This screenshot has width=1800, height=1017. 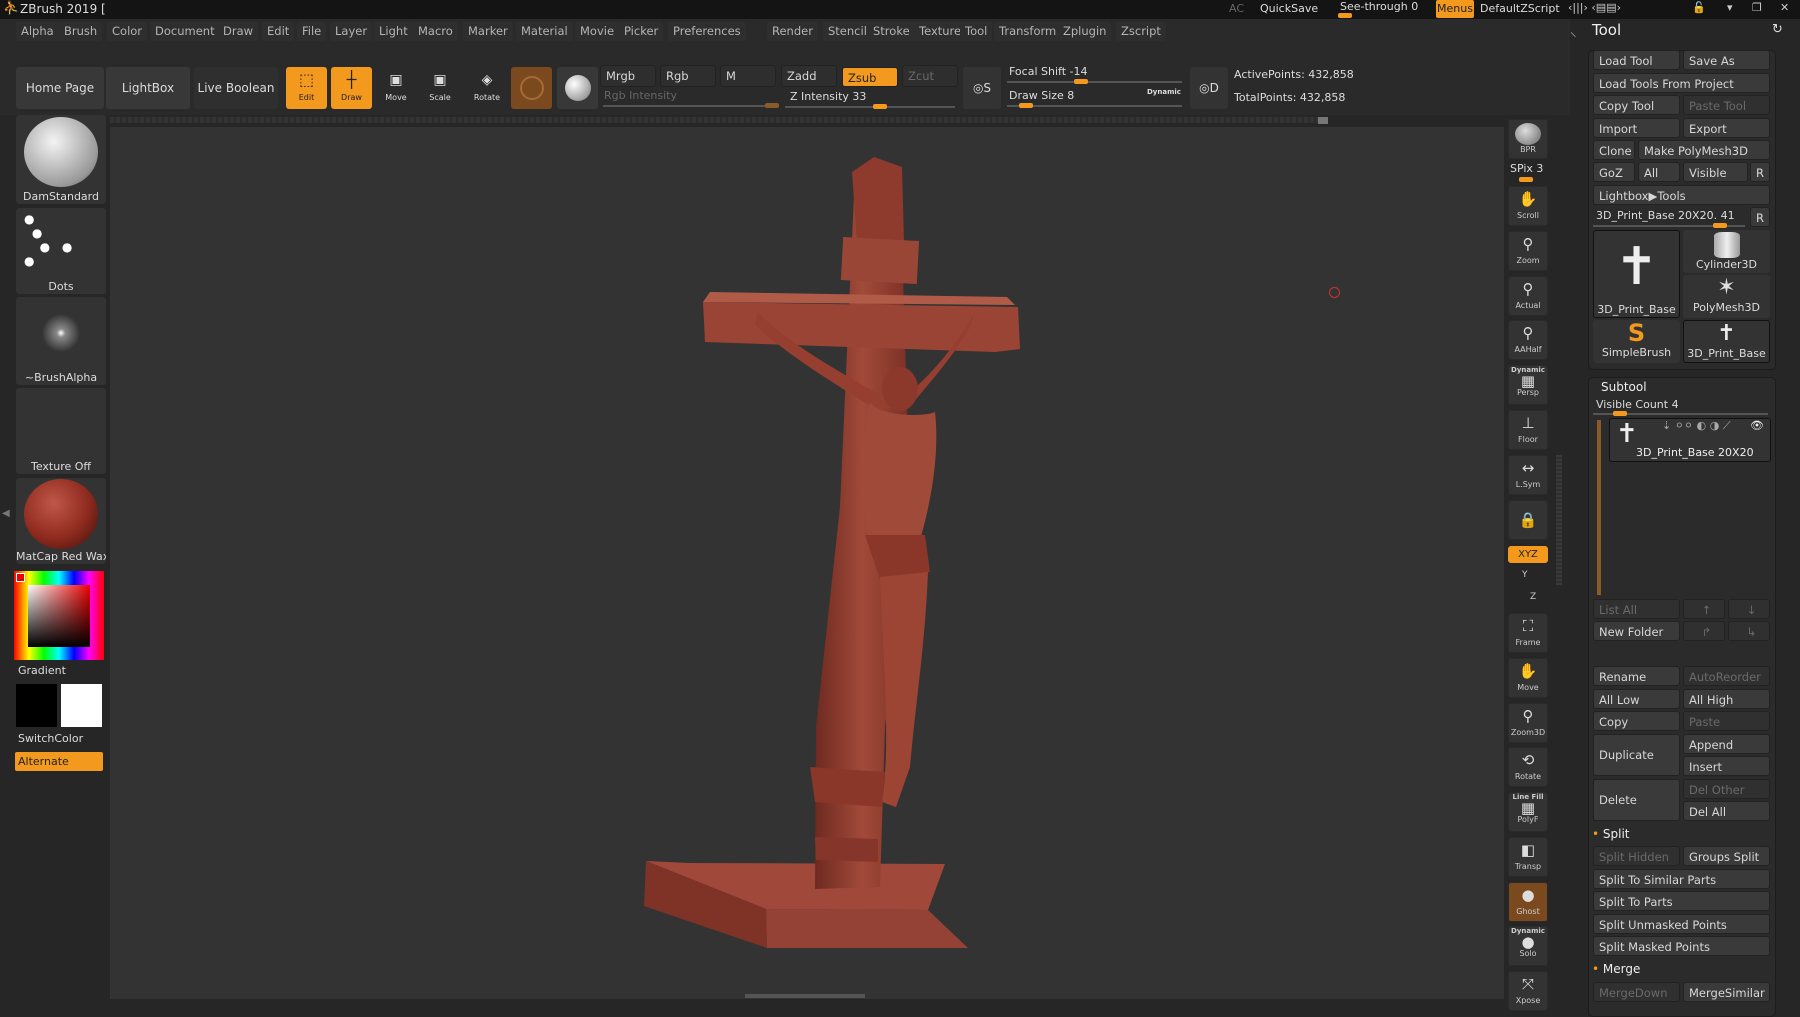 I want to click on gradient-label: Gradient, so click(x=42, y=670).